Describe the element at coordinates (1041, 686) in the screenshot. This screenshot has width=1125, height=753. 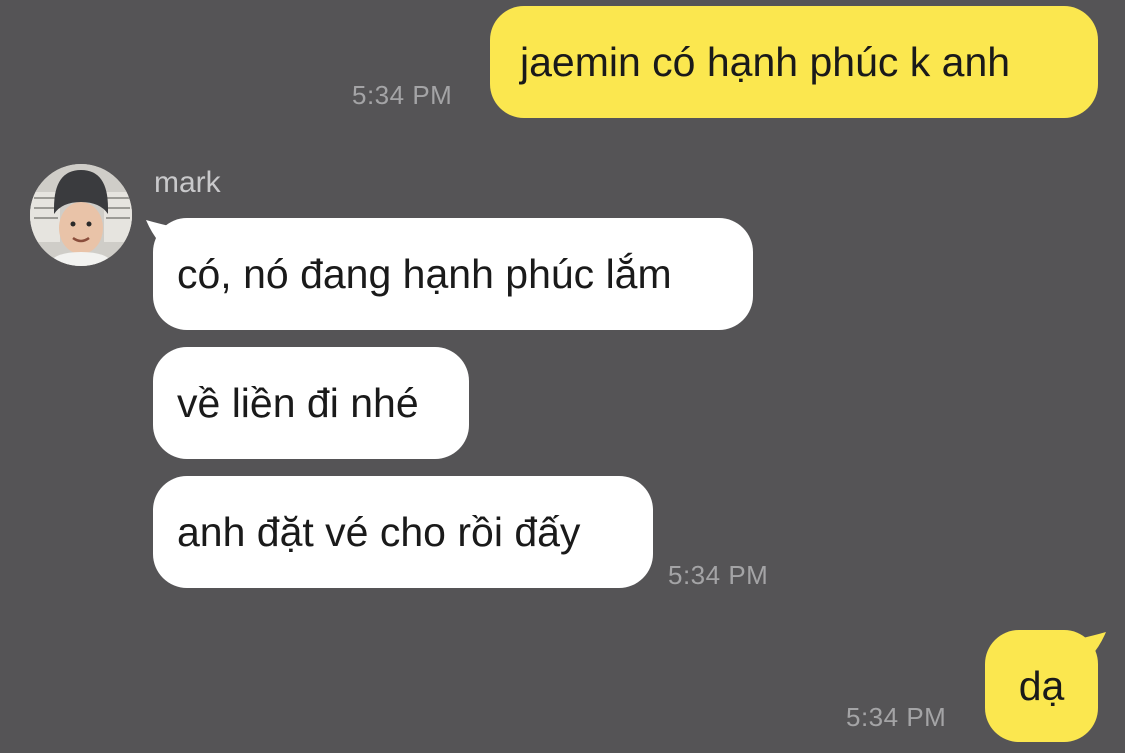
I see `outgoing-message-bubble: dạ` at that location.